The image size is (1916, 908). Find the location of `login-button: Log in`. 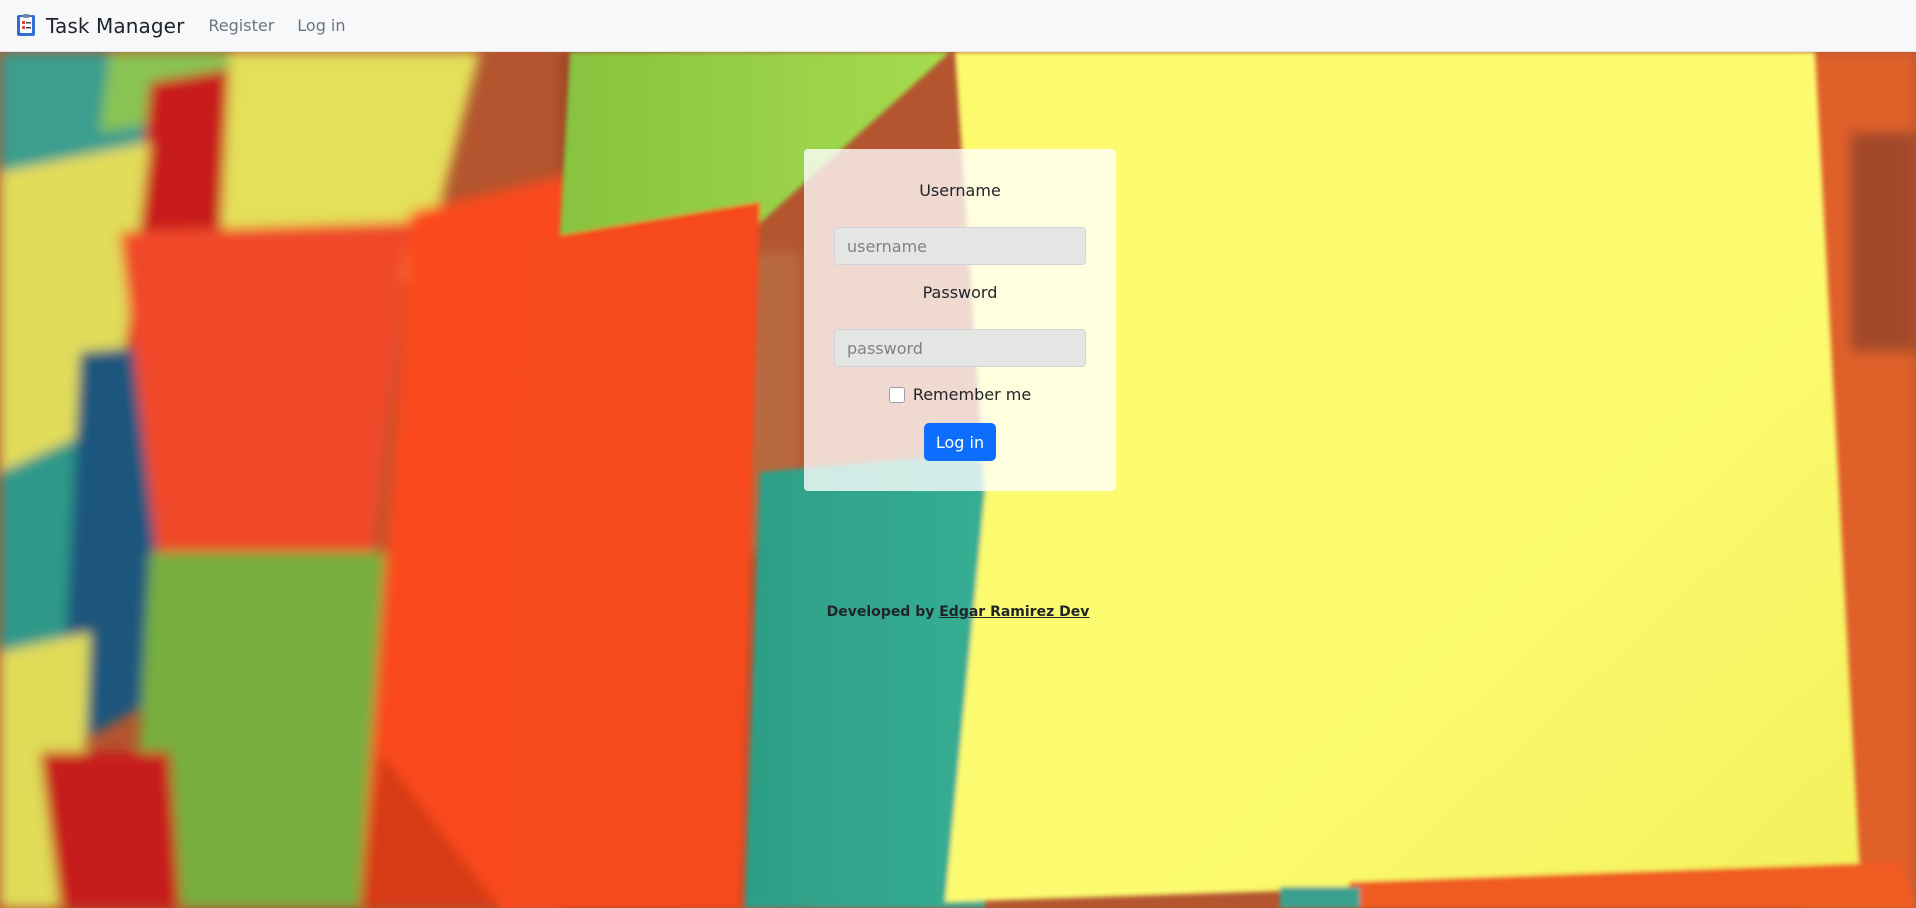

login-button: Log in is located at coordinates (960, 442).